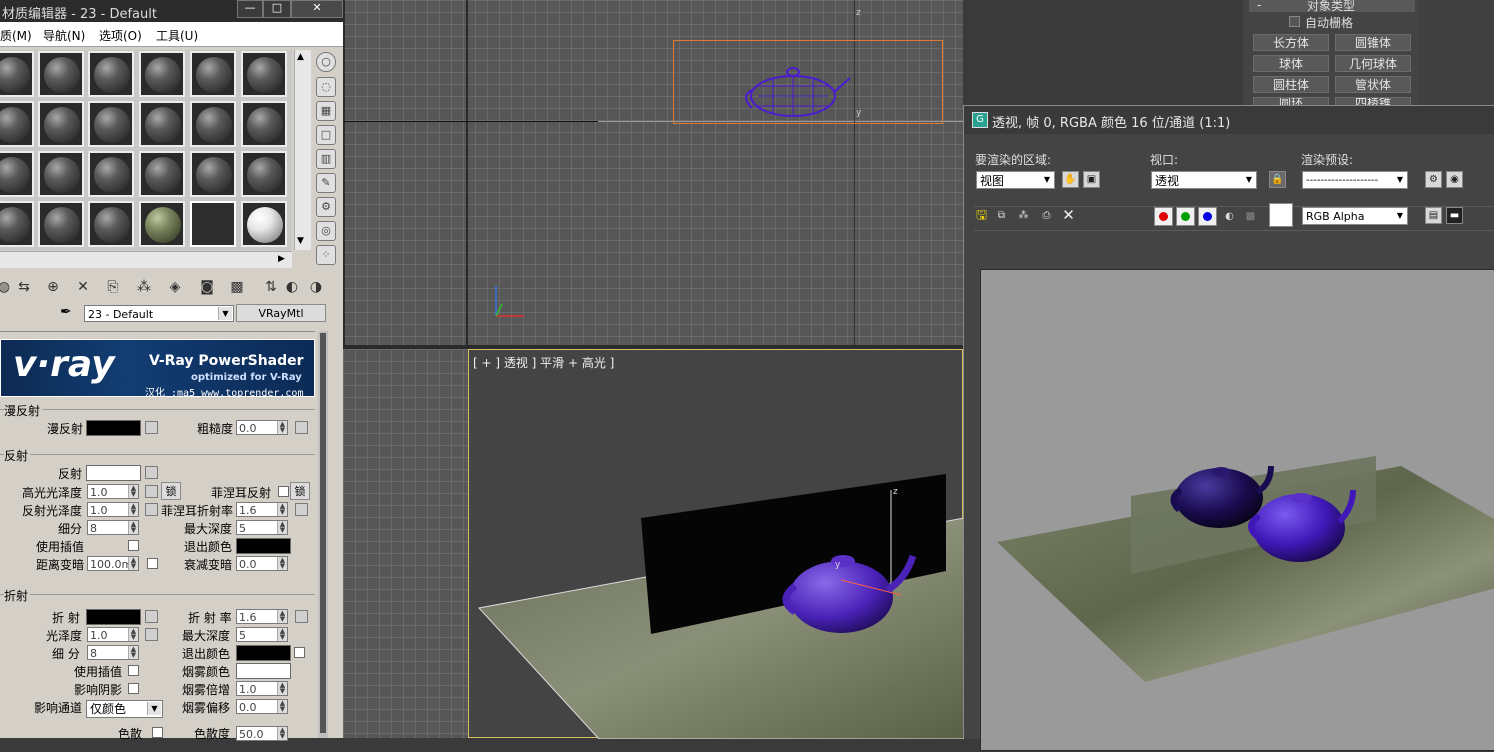  I want to click on material-slot-stone, so click(162, 224).